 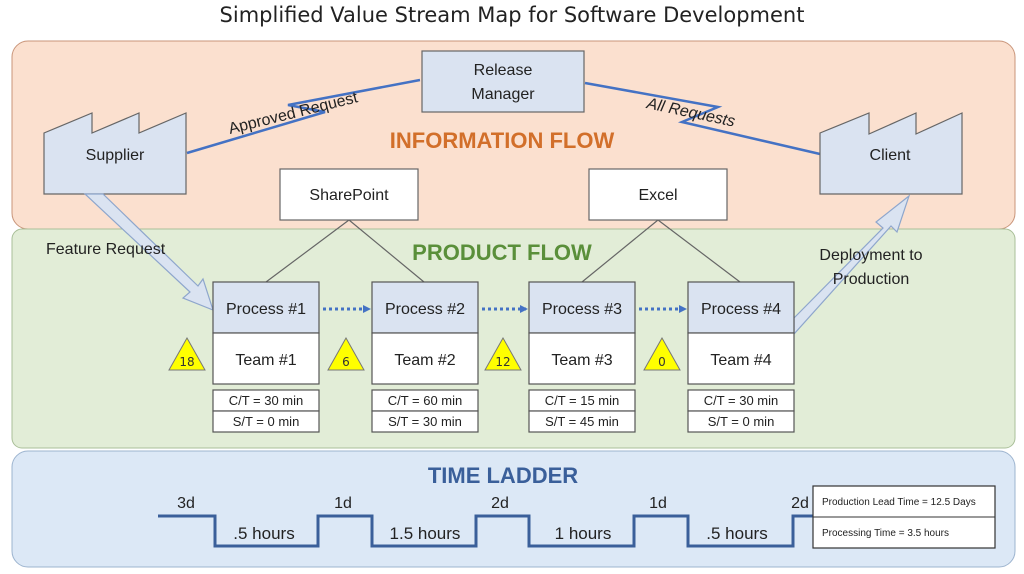 I want to click on information-flow-title: INFORMATION FLOW, so click(x=502, y=140).